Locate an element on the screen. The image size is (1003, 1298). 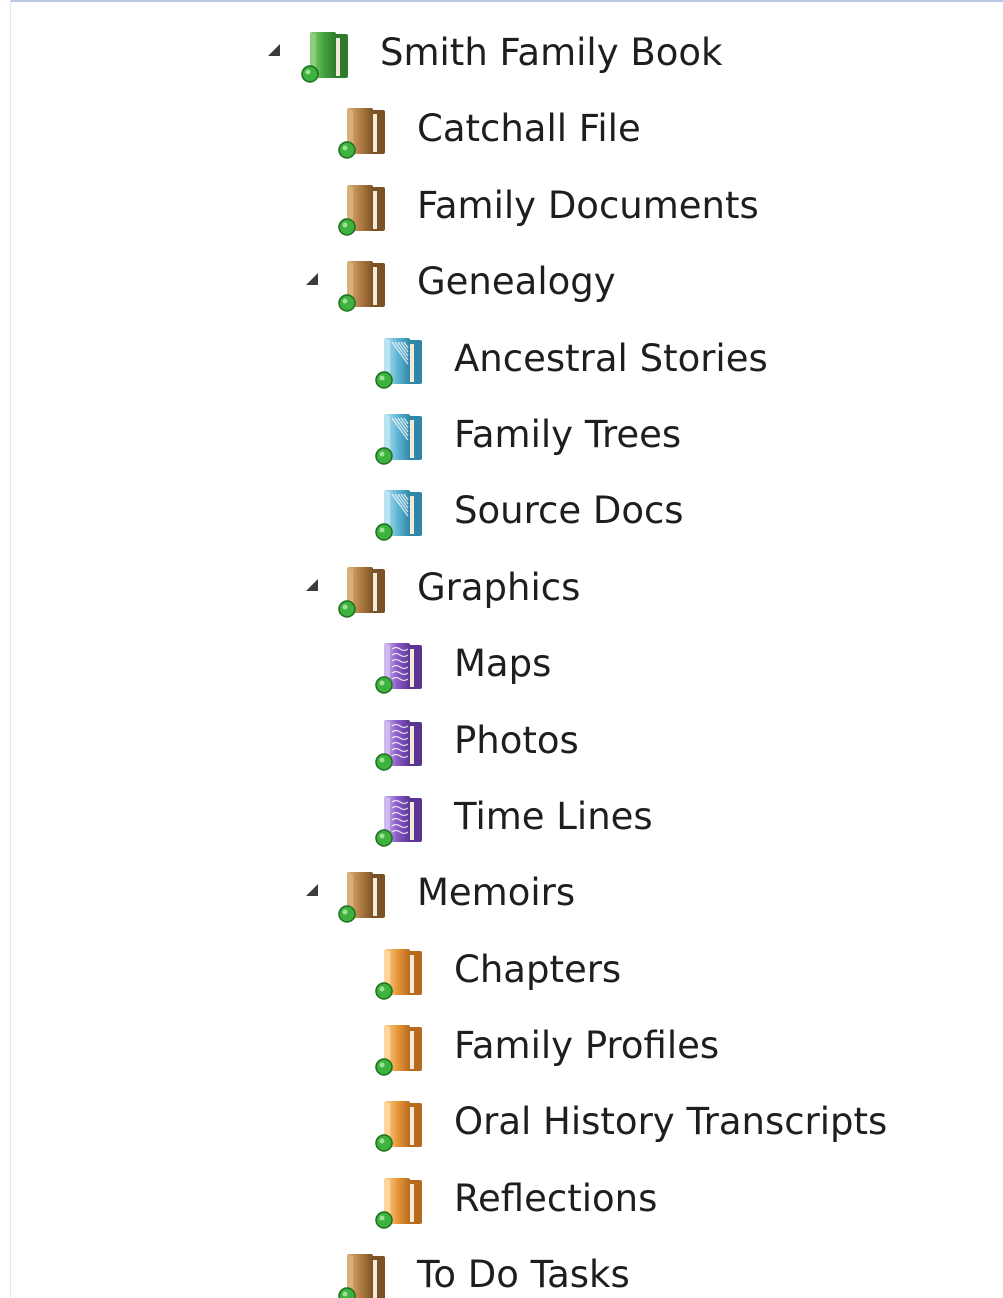
tree-item-to-do-tasks: To Do Tasks is located at coordinates (501, 1268).